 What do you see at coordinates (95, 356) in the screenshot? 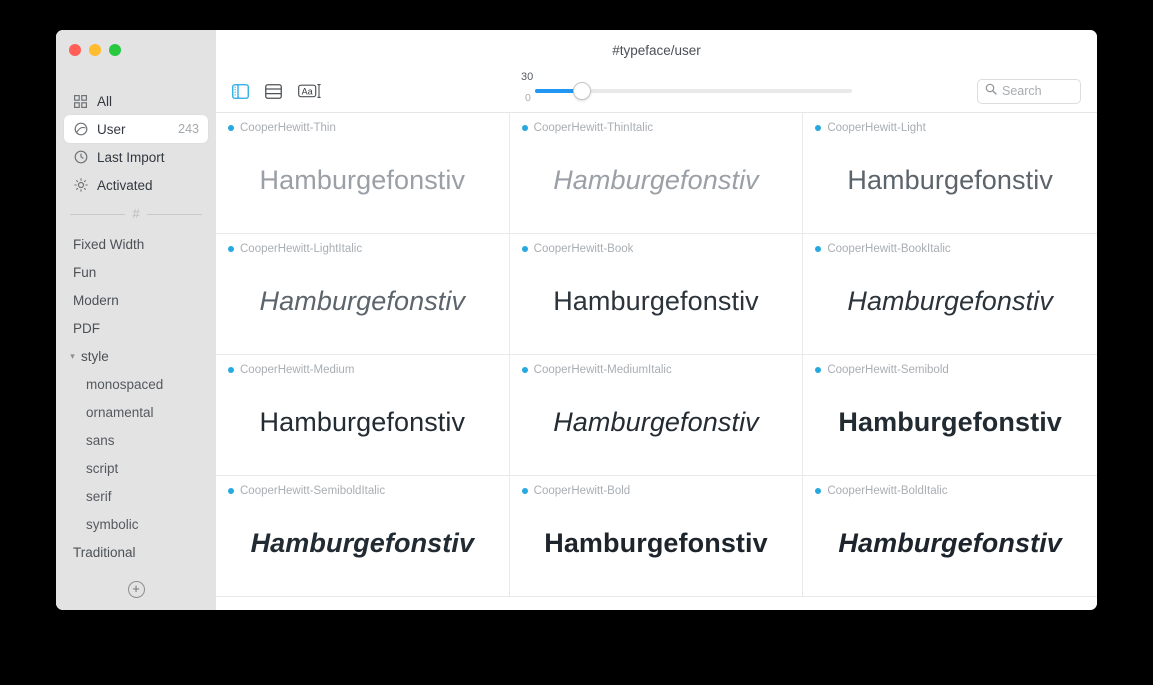
I see `sidebar-tag-label: style` at bounding box center [95, 356].